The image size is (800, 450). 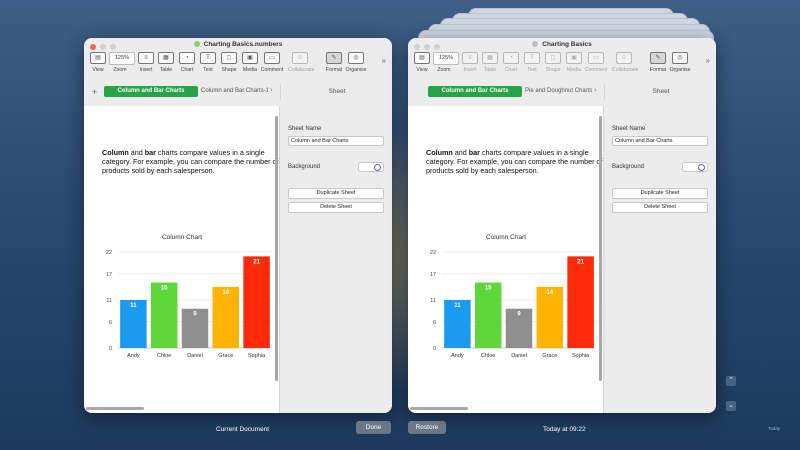 I want to click on done-button: Done, so click(x=373, y=427).